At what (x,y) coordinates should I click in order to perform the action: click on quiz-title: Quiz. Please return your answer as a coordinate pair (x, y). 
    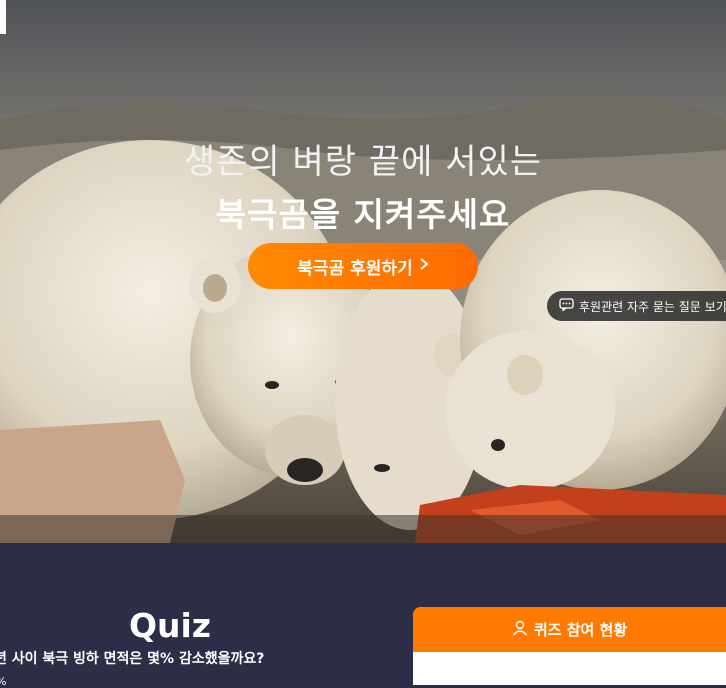
    Looking at the image, I should click on (170, 625).